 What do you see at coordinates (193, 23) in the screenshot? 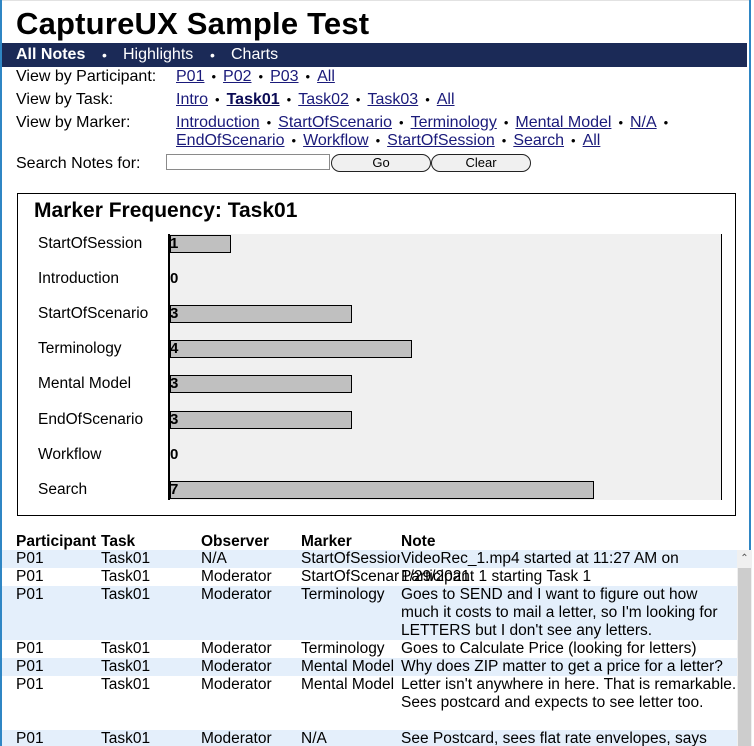
I see `page-title: CaptureUX Sample Test` at bounding box center [193, 23].